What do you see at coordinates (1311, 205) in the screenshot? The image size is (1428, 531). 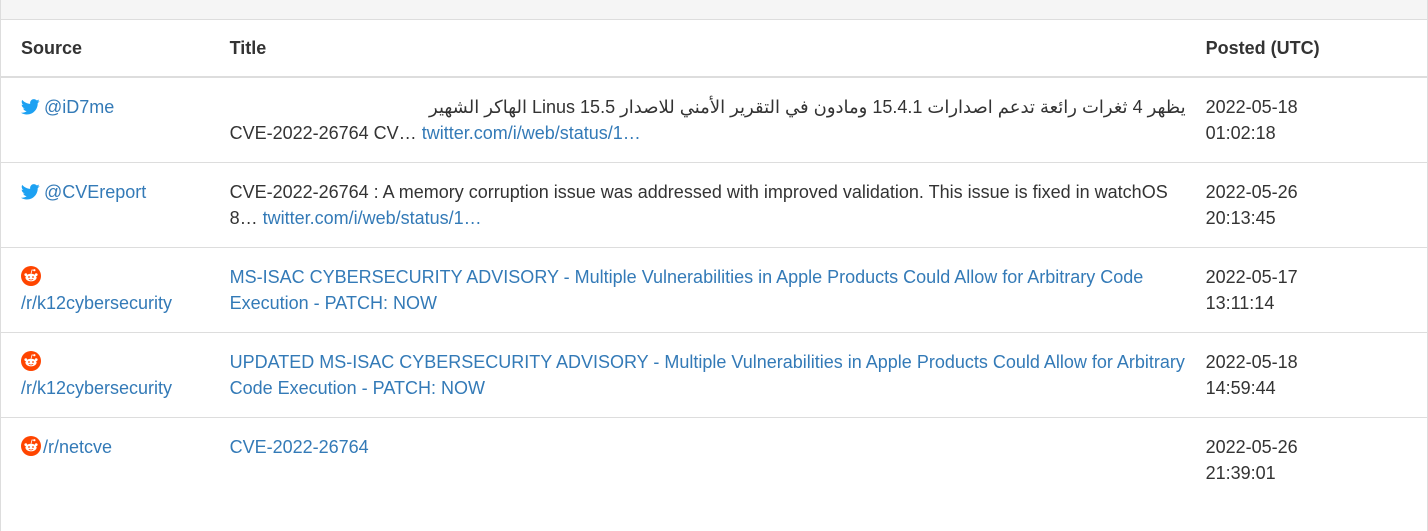 I see `posted-cell: 2022-05-26 20:13:45` at bounding box center [1311, 205].